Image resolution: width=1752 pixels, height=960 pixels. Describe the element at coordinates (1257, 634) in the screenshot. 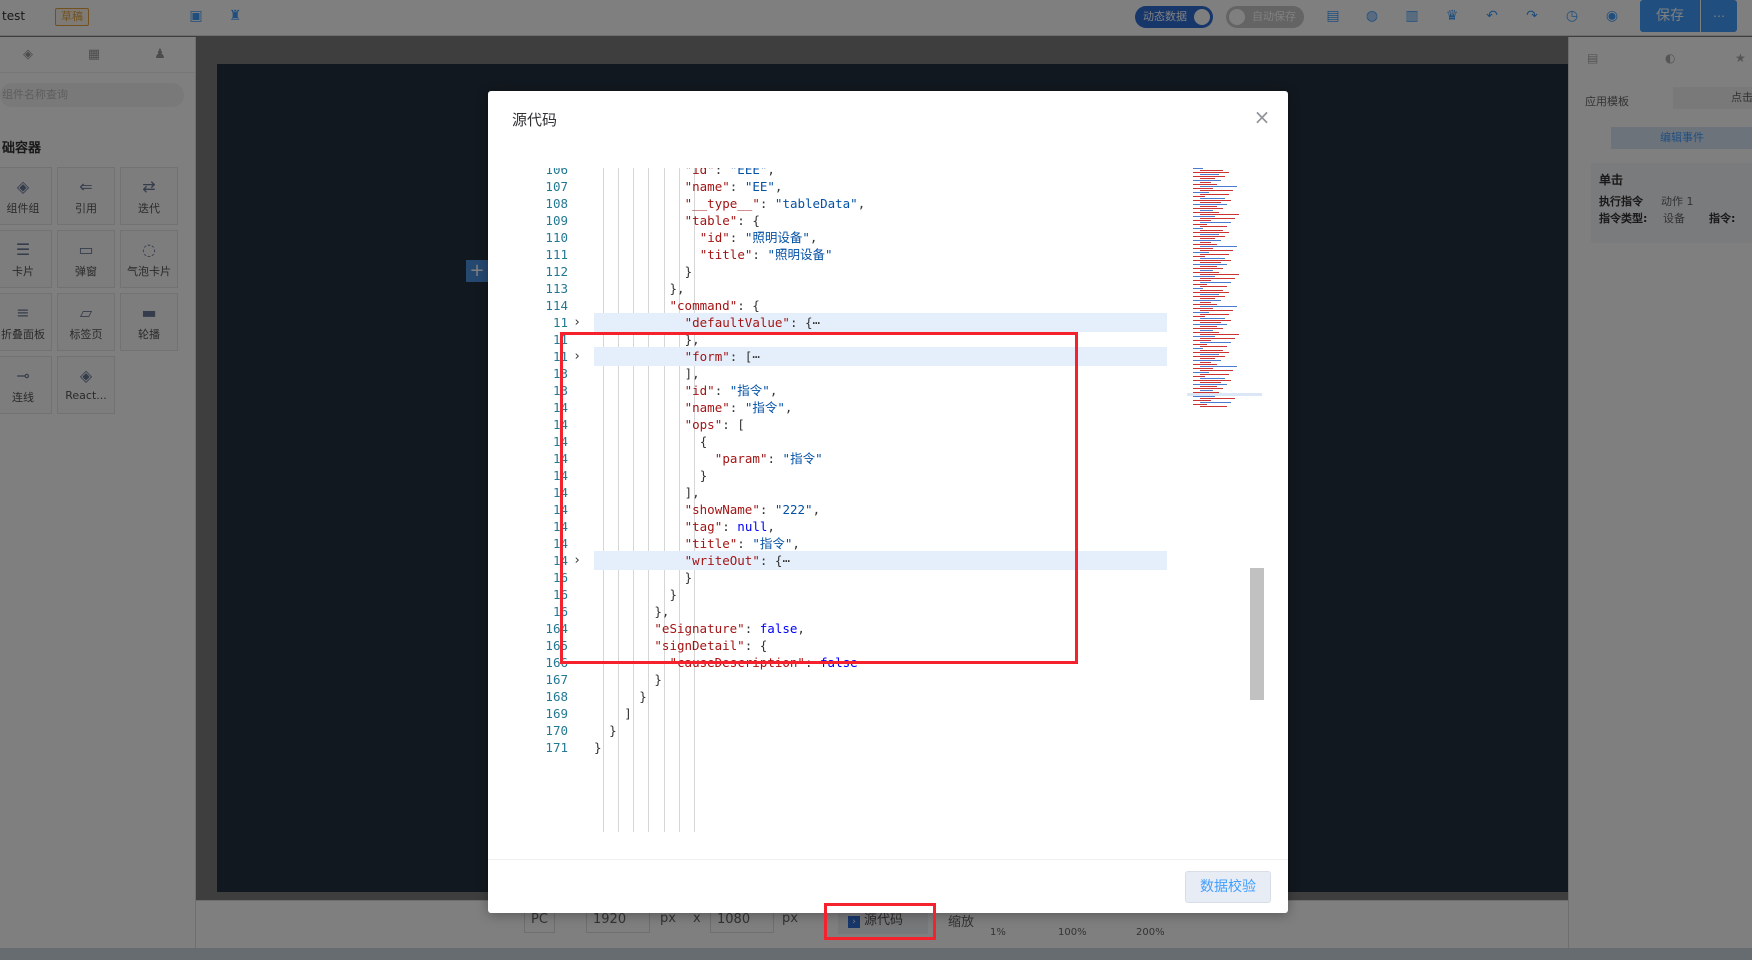

I see `editor-scrollbar` at that location.